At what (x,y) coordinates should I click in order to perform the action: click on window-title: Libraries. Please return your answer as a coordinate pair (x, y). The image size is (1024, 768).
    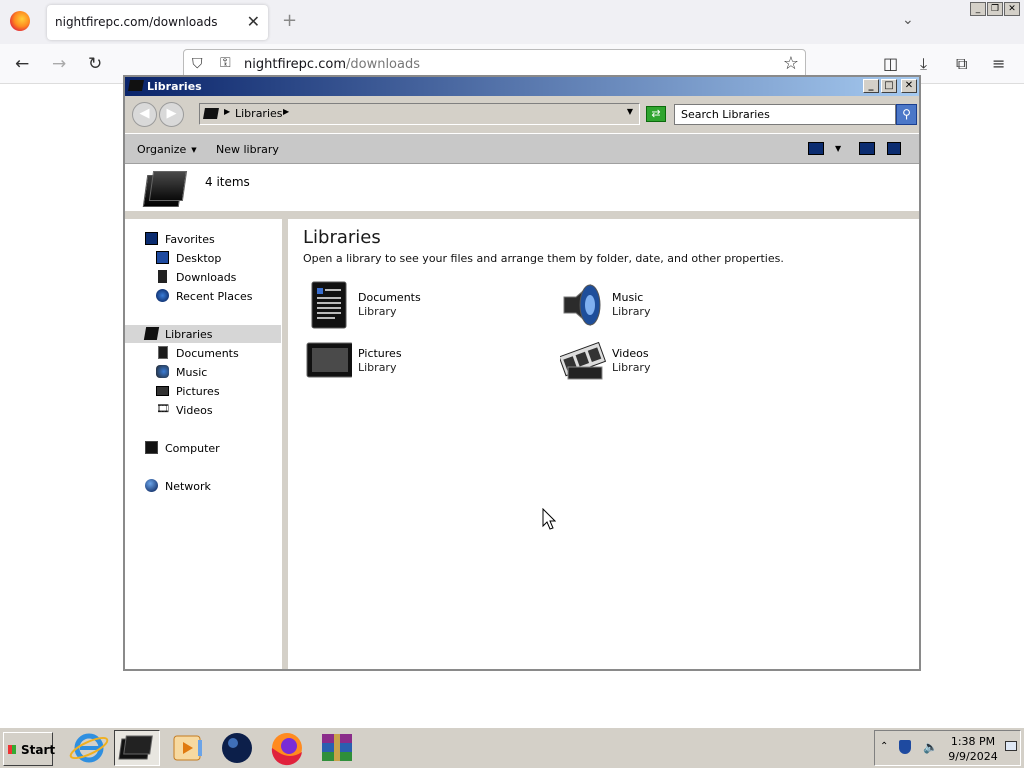
    Looking at the image, I should click on (174, 86).